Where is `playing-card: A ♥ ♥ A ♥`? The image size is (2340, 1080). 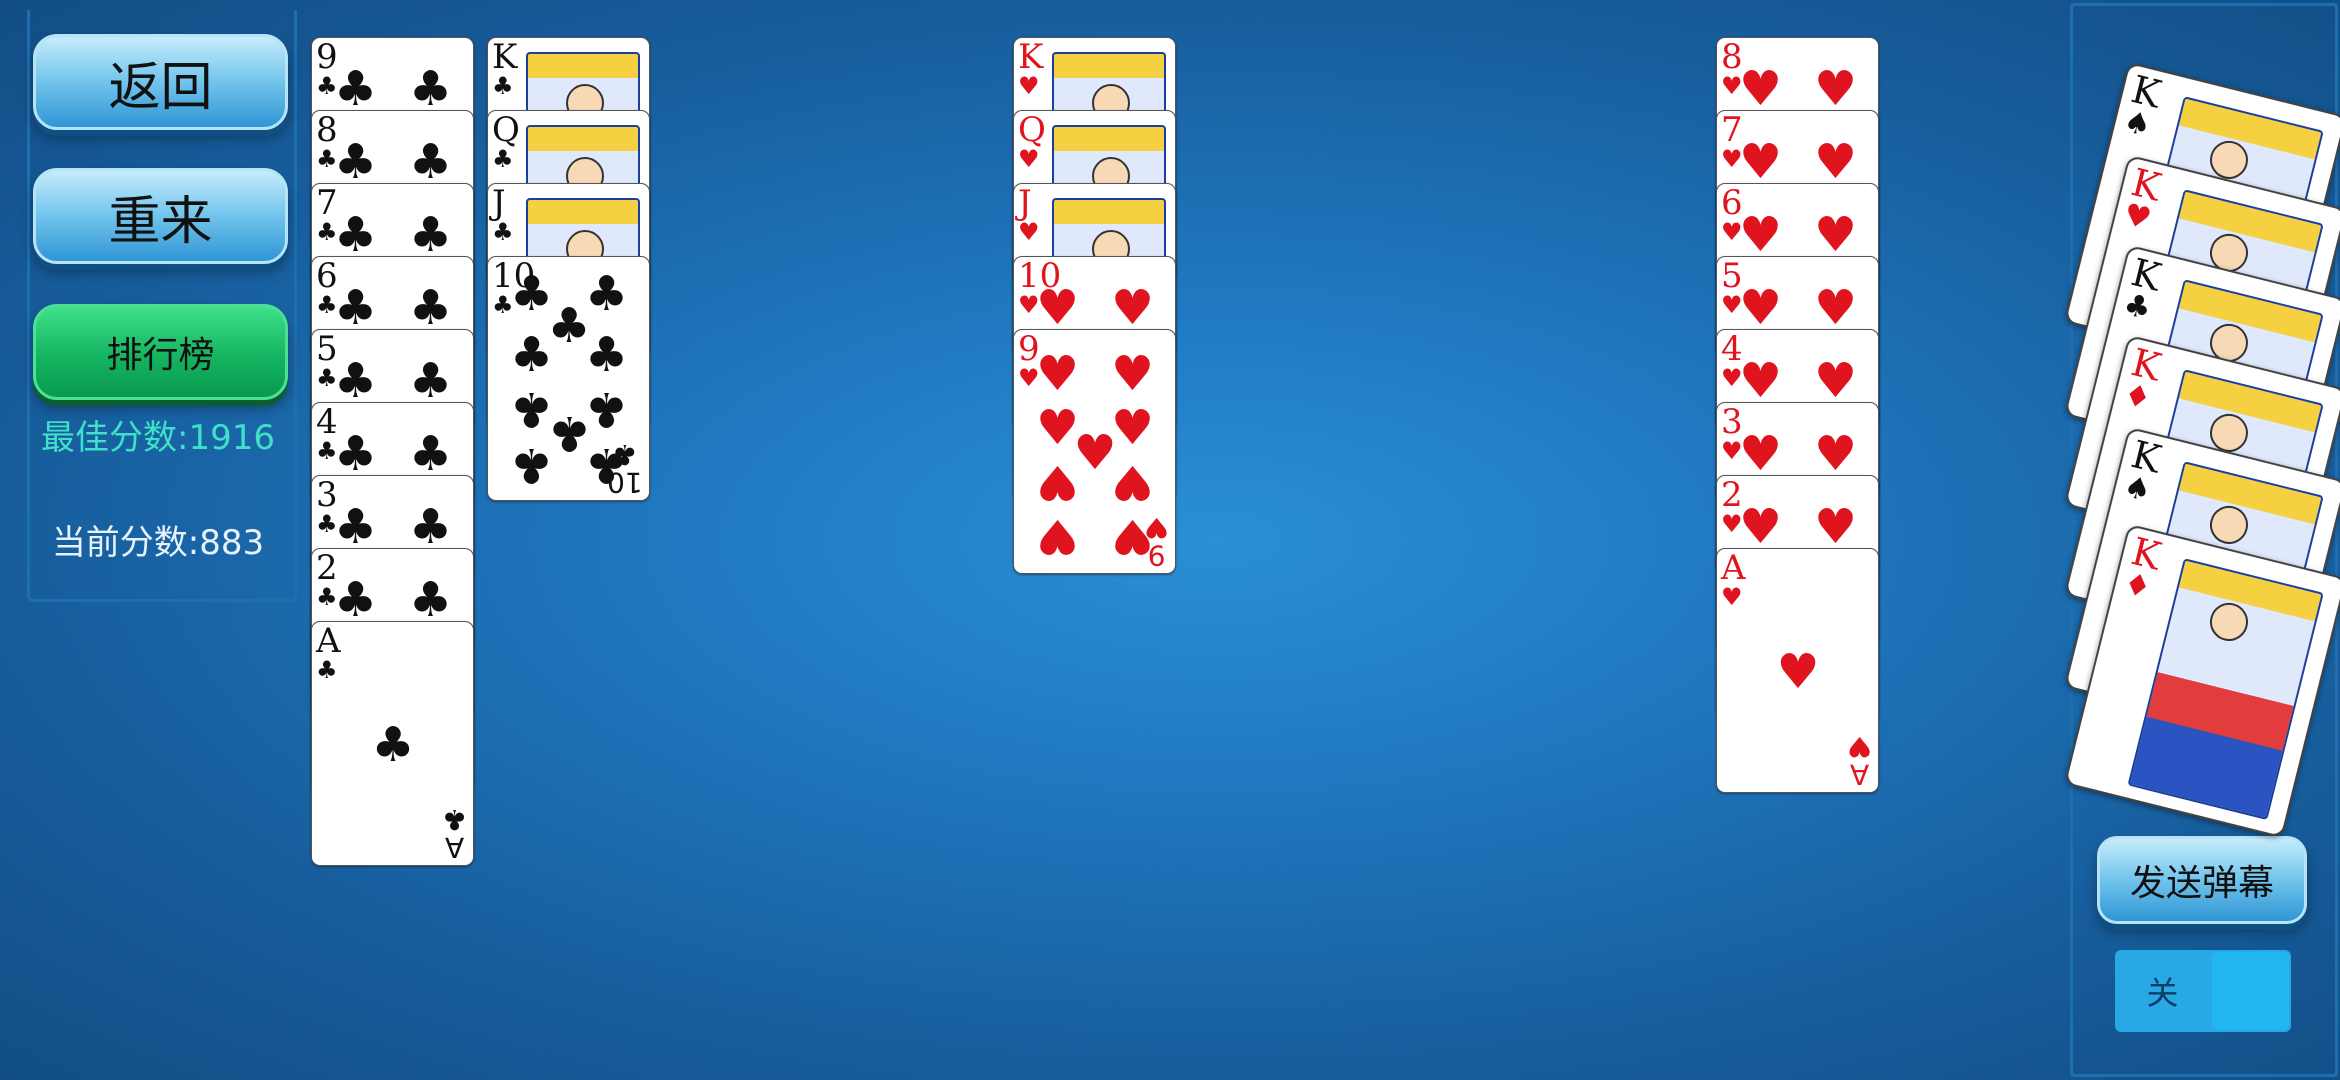 playing-card: A ♥ ♥ A ♥ is located at coordinates (1797, 670).